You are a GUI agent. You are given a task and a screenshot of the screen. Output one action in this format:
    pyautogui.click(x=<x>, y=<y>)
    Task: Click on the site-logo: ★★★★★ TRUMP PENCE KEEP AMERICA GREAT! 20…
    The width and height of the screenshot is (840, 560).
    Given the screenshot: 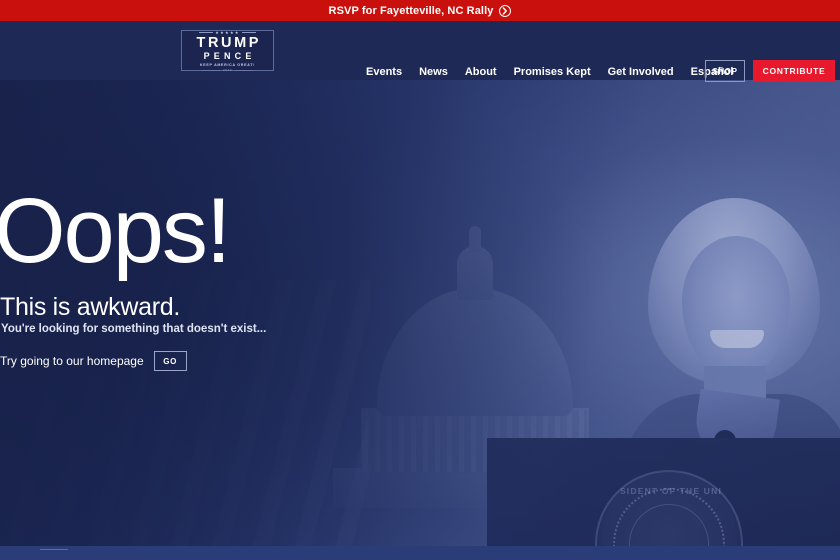 What is the action you would take?
    pyautogui.click(x=227, y=51)
    